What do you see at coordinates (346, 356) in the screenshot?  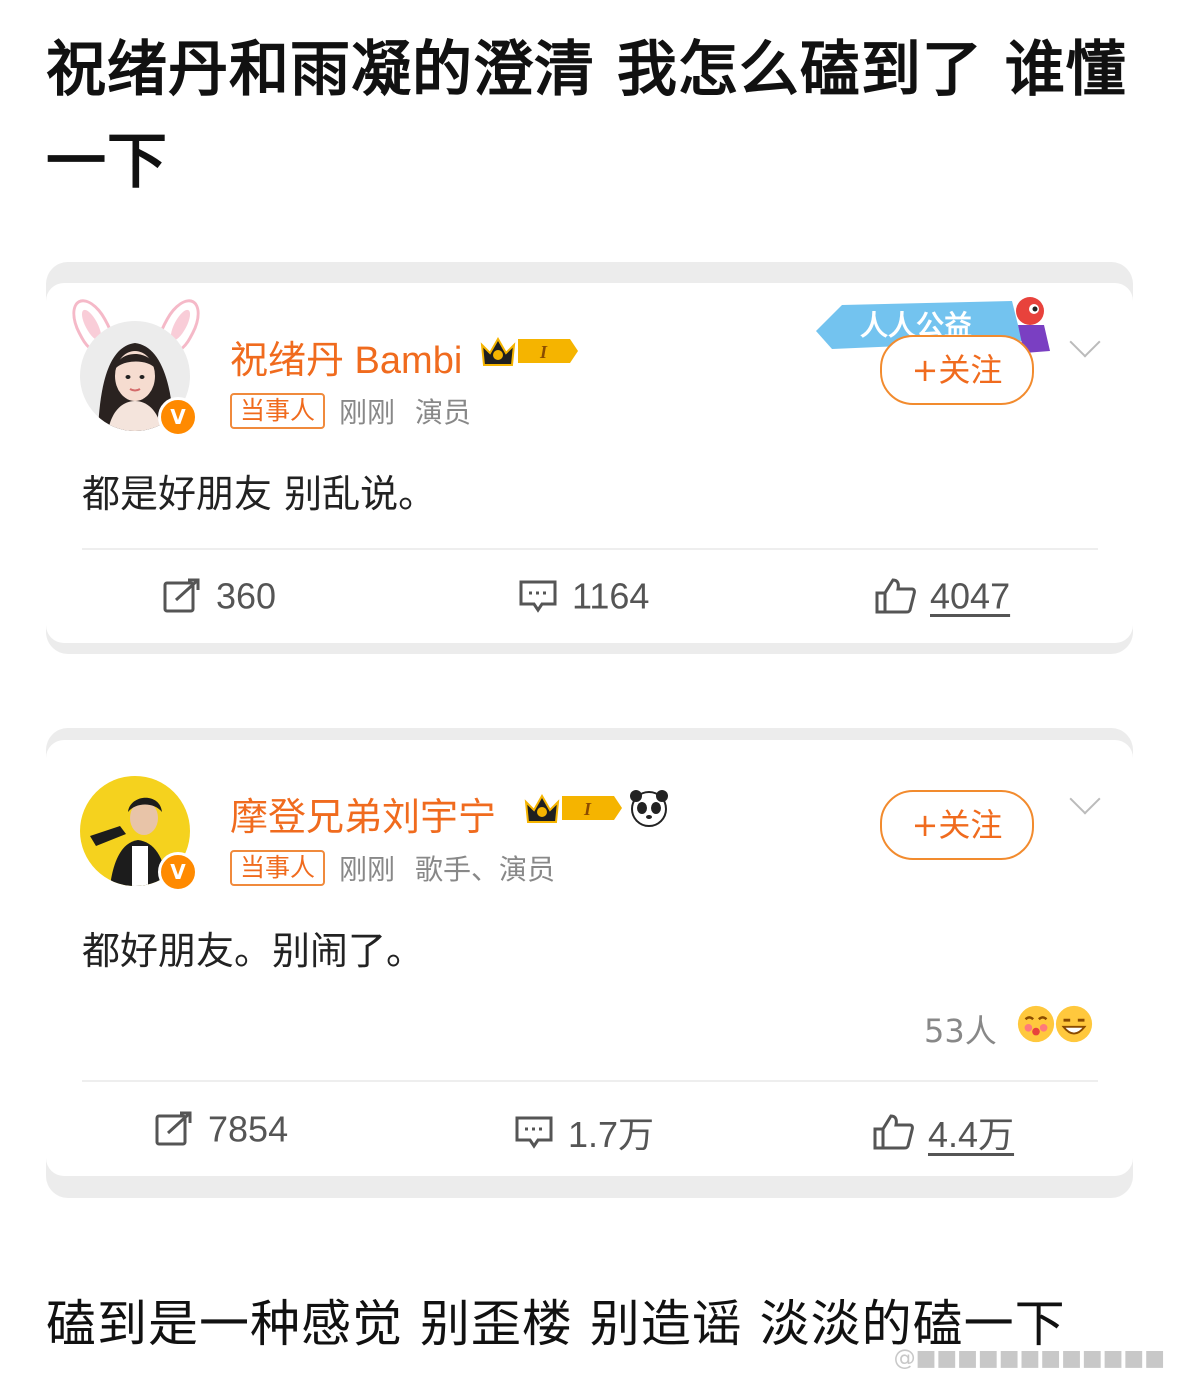 I see `author-name: 祝绪丹 Bambi` at bounding box center [346, 356].